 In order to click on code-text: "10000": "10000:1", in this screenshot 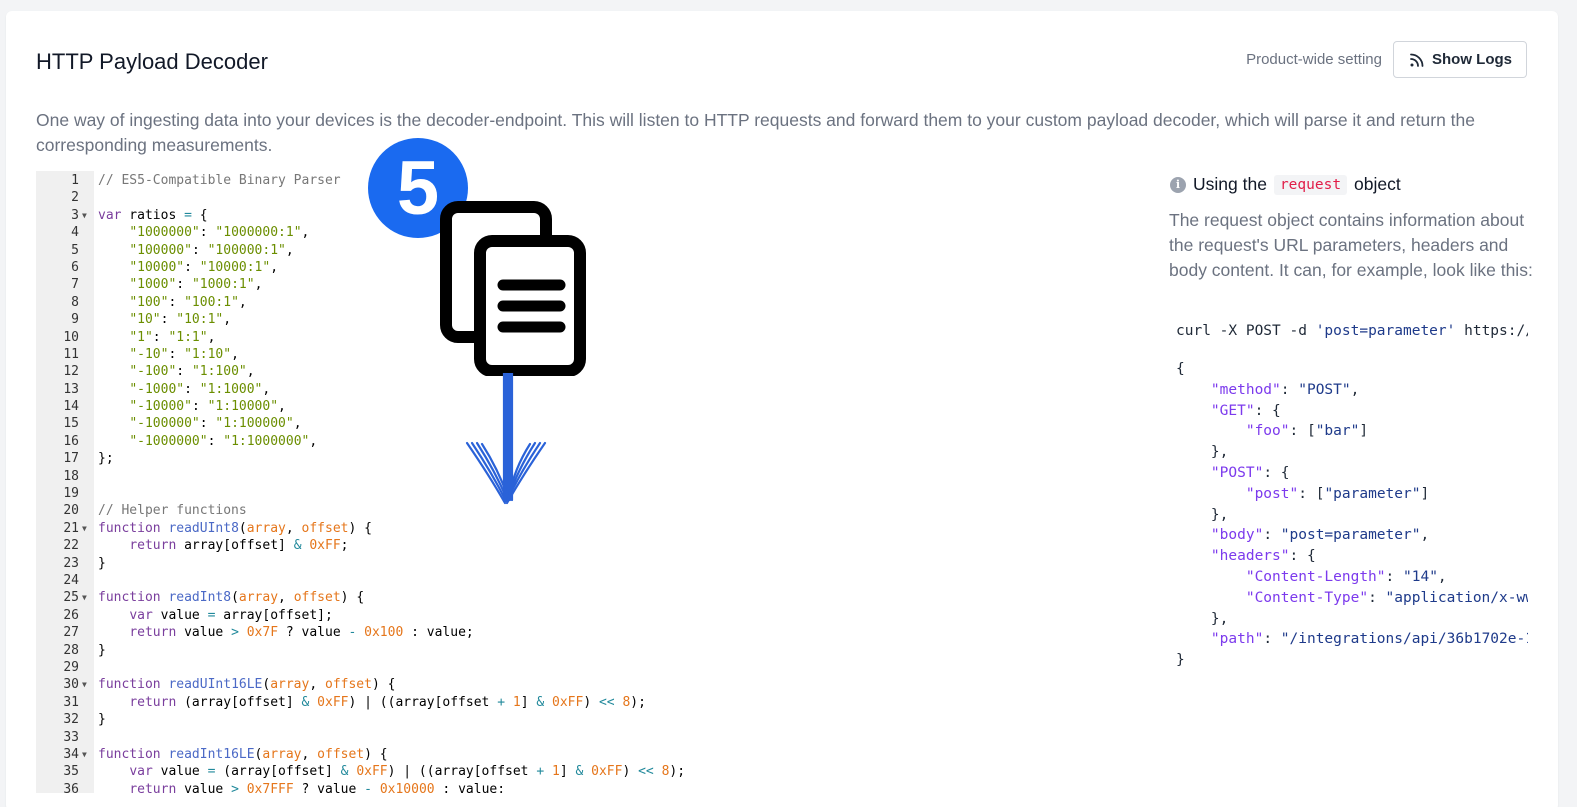, I will do `click(204, 267)`.